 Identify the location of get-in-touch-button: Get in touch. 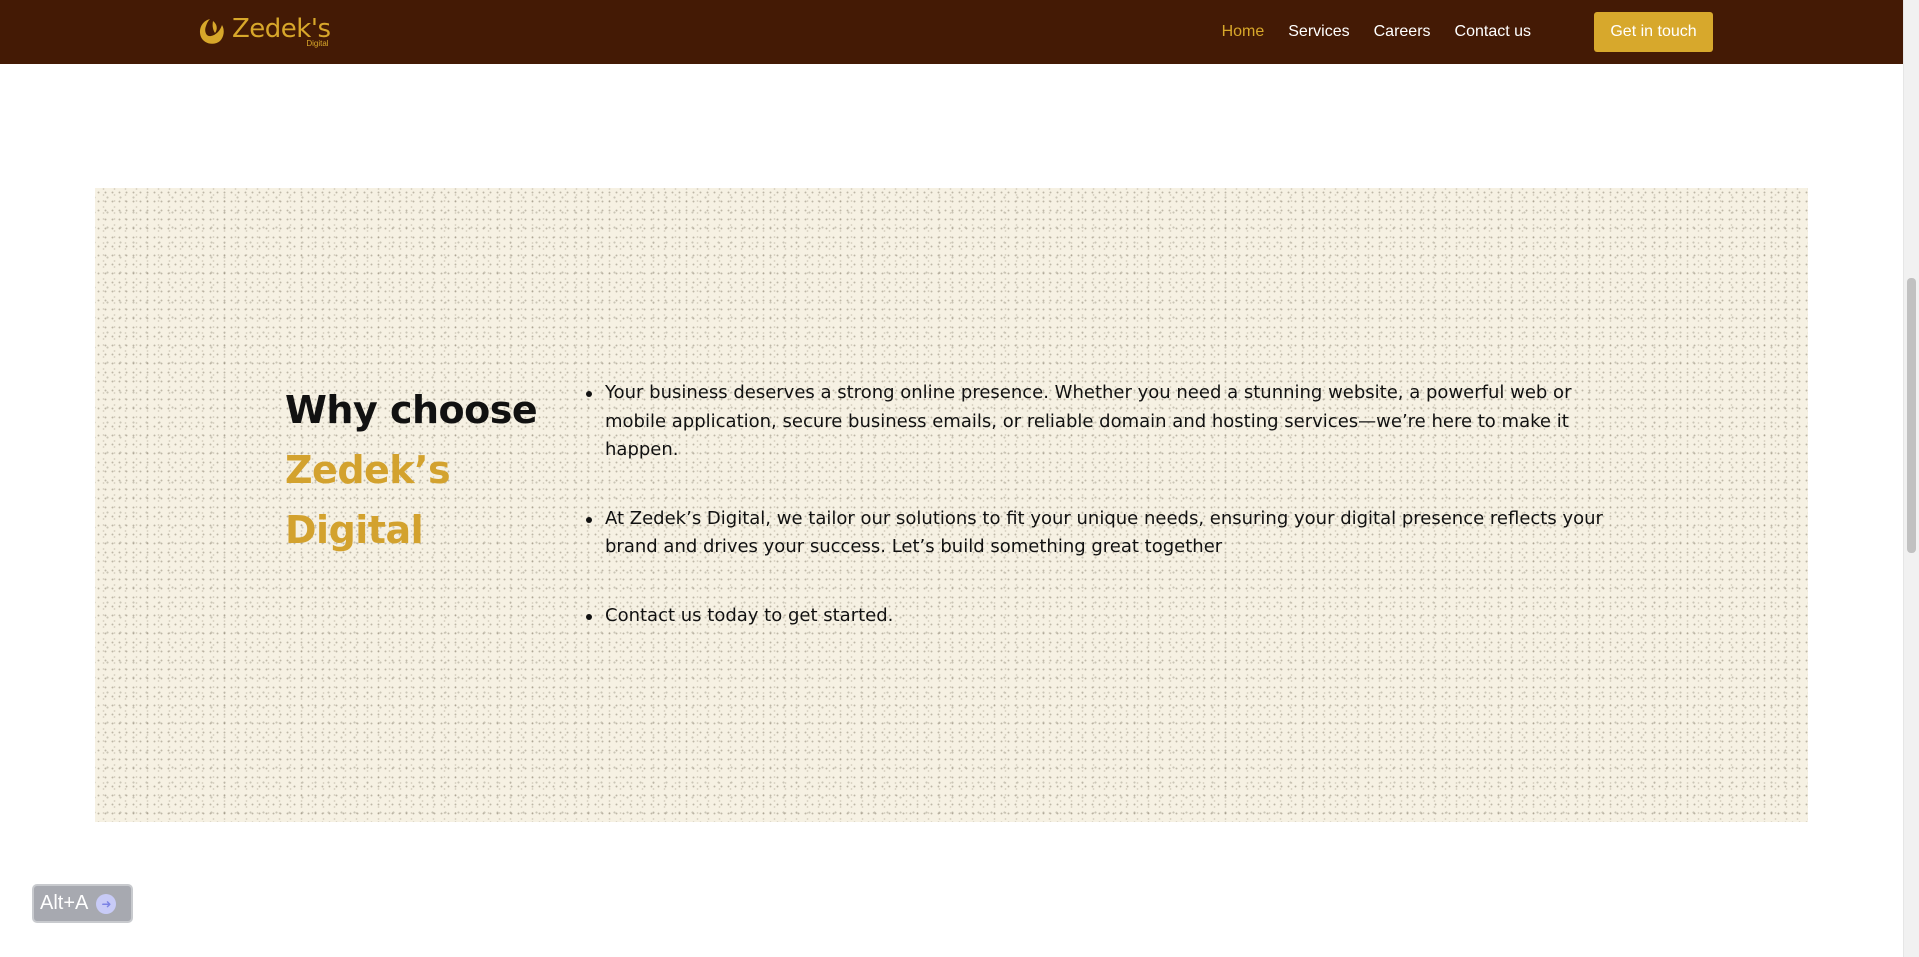
(1653, 32).